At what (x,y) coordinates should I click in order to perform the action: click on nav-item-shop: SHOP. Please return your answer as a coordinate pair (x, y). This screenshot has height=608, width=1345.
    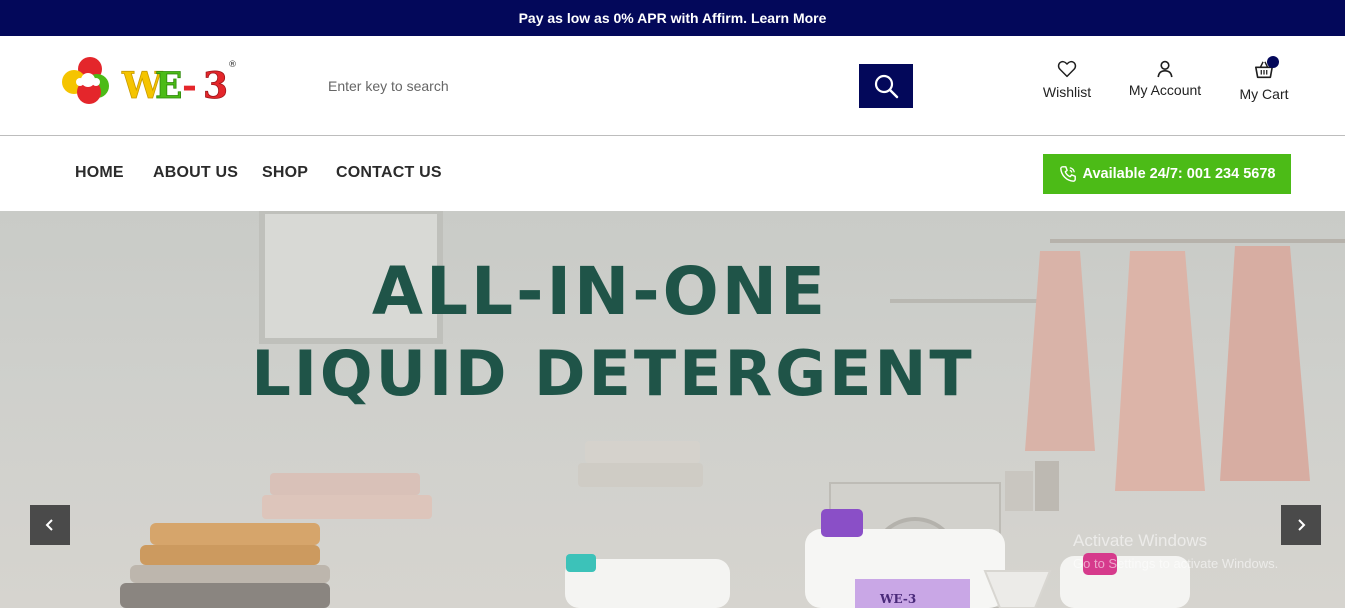
    Looking at the image, I should click on (285, 173).